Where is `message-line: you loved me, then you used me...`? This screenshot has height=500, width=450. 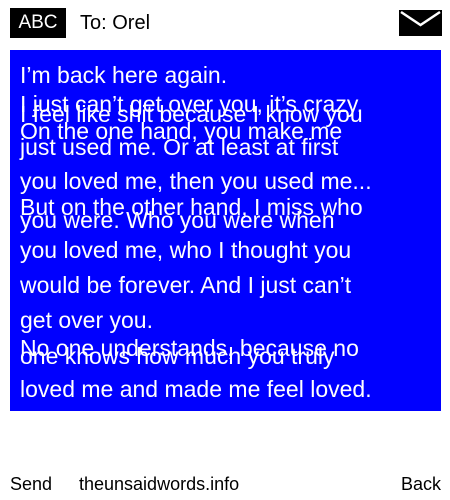 message-line: you loved me, then you used me... is located at coordinates (196, 181).